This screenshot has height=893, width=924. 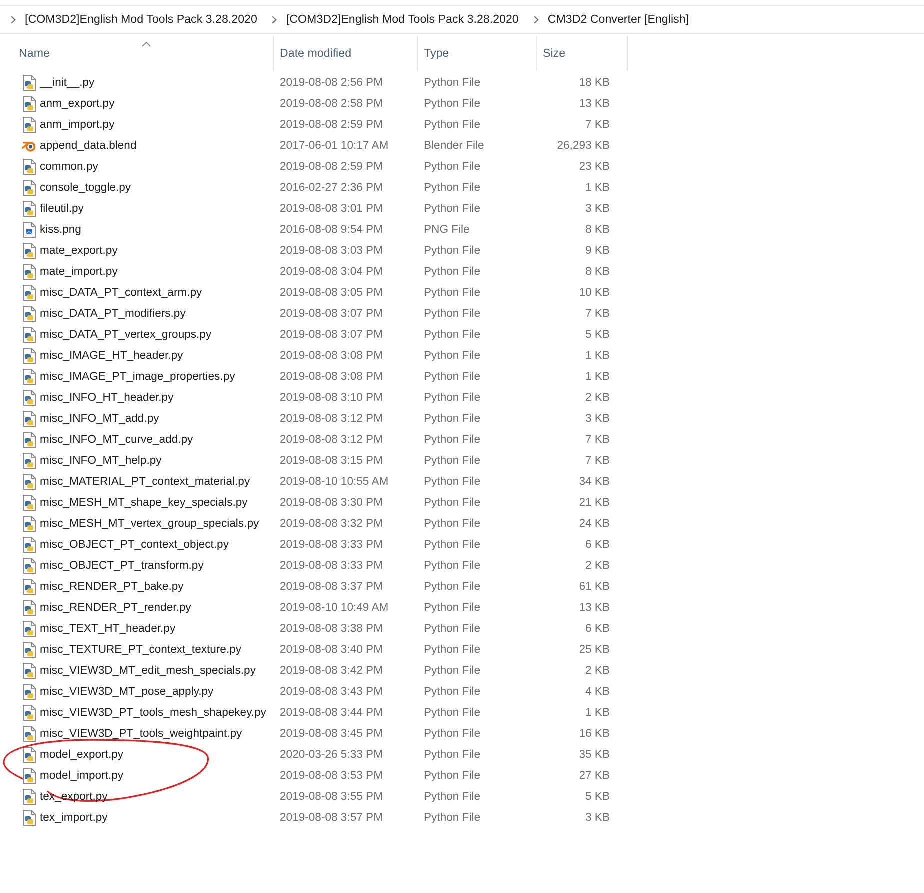 I want to click on date-modified-cell-text: 2019-08-08 2:56 PM, so click(x=331, y=82).